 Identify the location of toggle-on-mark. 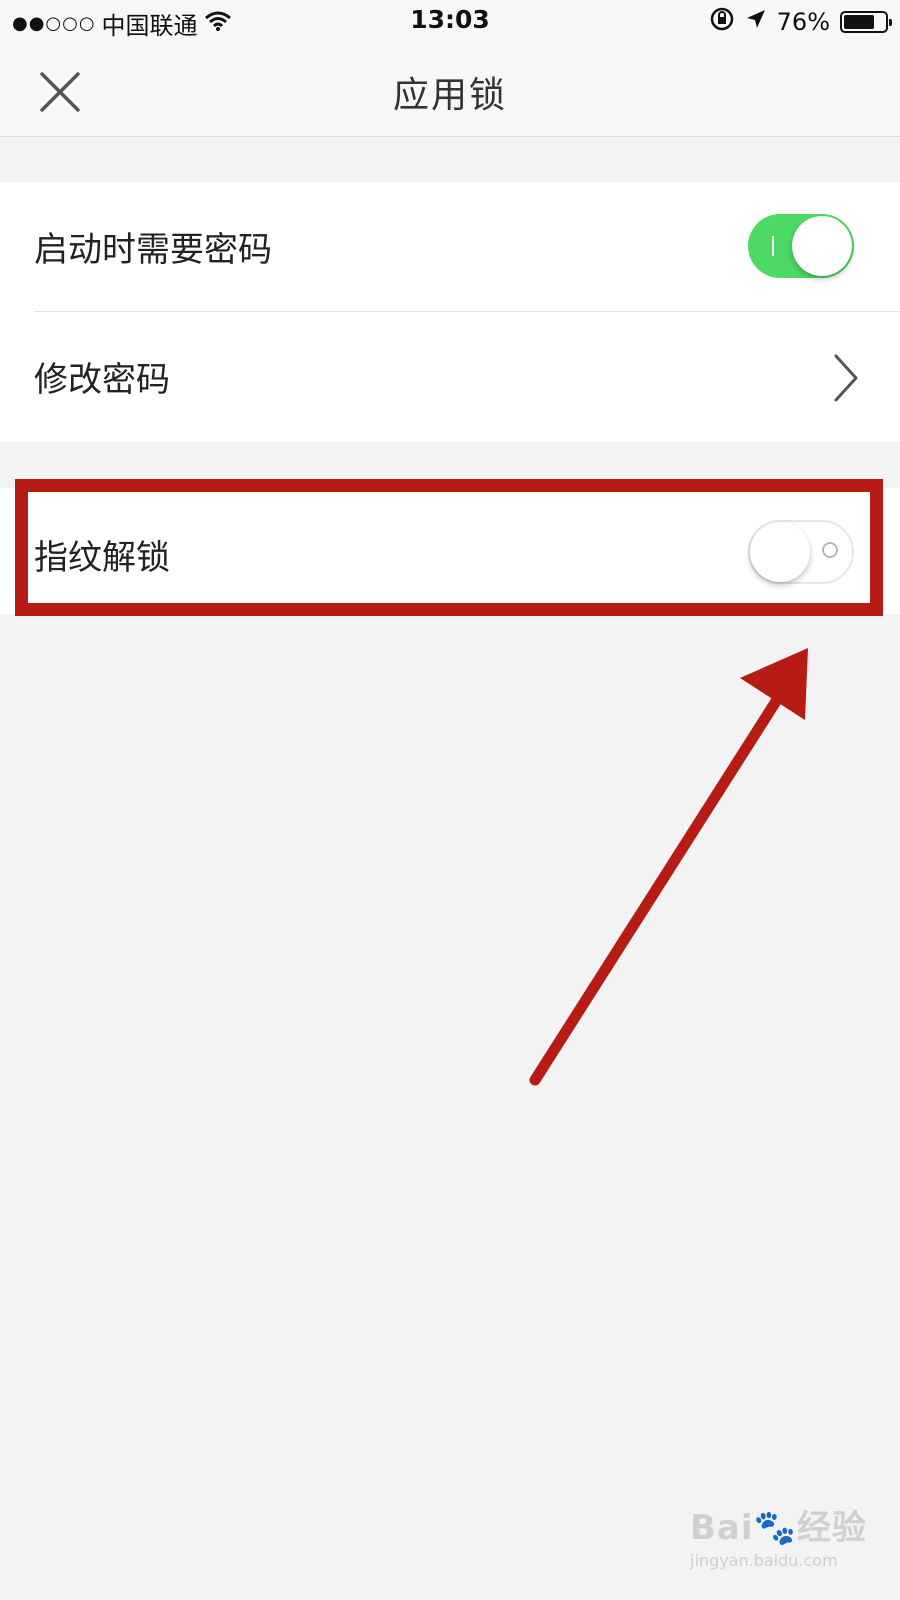
(773, 246).